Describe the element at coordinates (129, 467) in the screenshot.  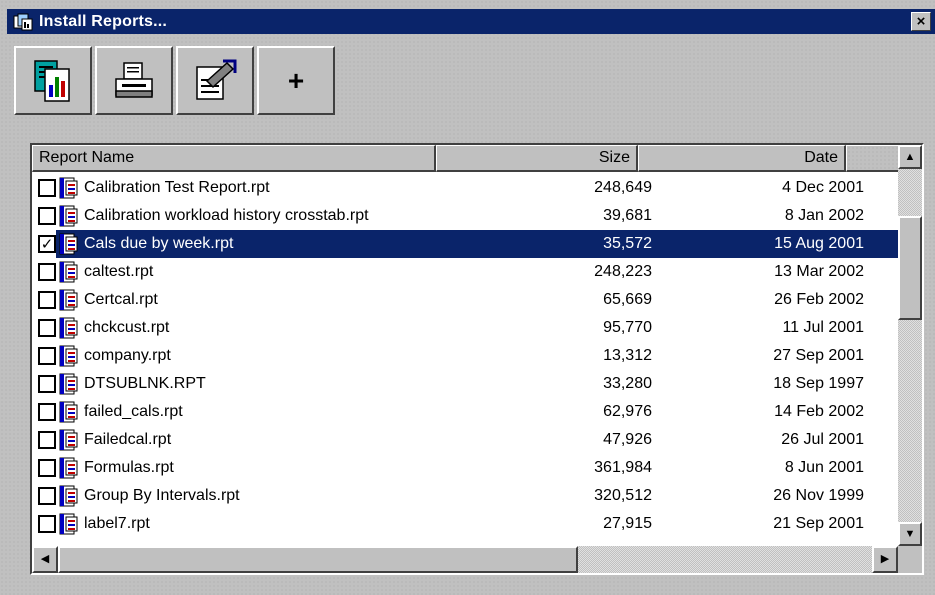
I see `cell-report-name: Formulas.rpt` at that location.